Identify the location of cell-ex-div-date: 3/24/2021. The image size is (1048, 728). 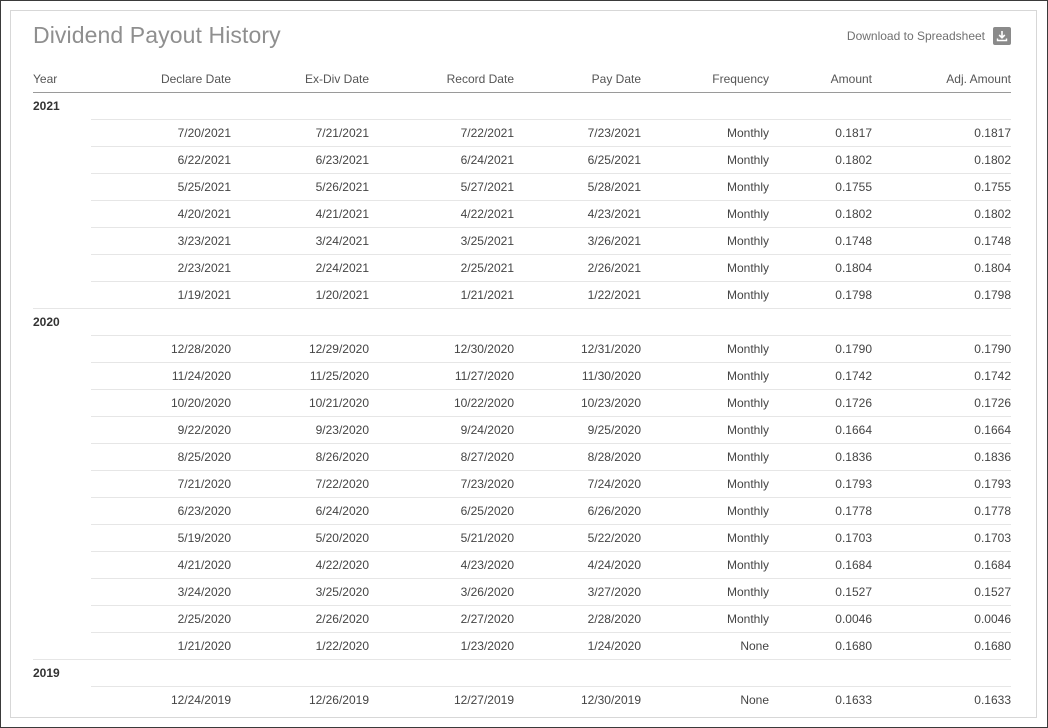
(300, 241).